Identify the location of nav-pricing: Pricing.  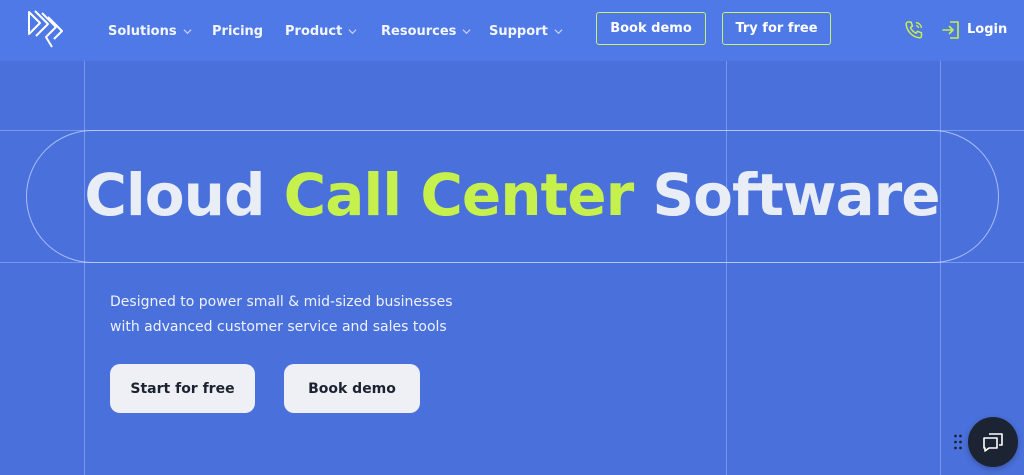
(237, 31).